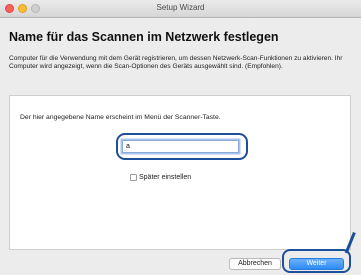 The height and width of the screenshot is (275, 361). I want to click on later-checkbox, so click(133, 178).